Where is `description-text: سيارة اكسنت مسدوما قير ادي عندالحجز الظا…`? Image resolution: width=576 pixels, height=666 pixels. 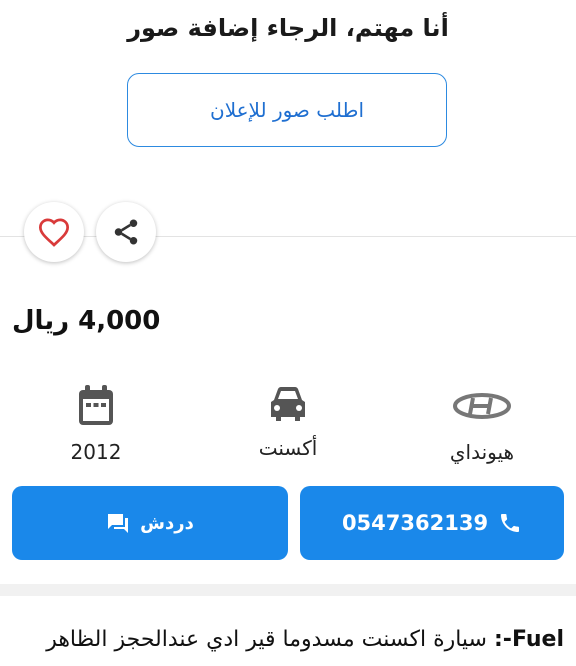
description-text: سيارة اكسنت مسدوما قير ادي عندالحجز الظا… is located at coordinates (270, 639).